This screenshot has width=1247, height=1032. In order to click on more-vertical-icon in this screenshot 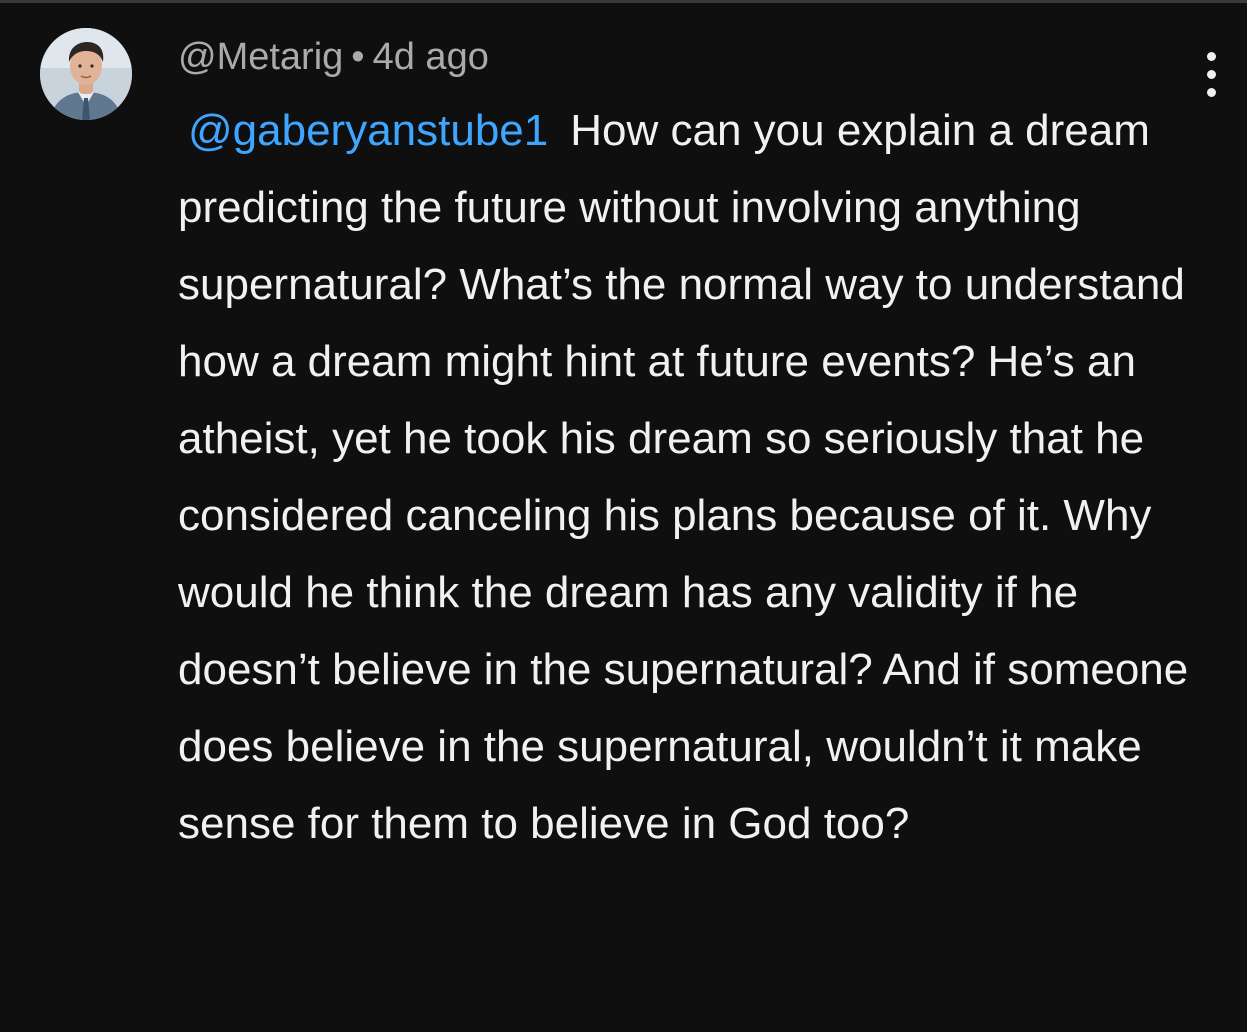, I will do `click(1211, 56)`.